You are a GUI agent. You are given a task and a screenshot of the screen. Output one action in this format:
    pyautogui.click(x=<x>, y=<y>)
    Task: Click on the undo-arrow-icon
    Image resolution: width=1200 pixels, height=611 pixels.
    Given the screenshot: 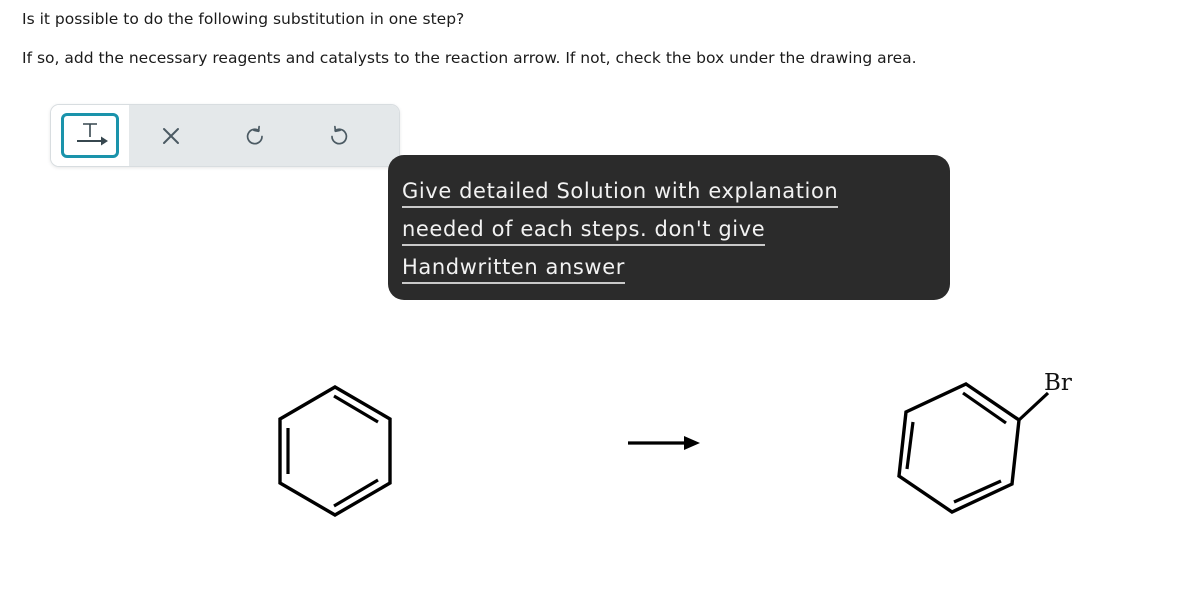 What is the action you would take?
    pyautogui.click(x=255, y=136)
    